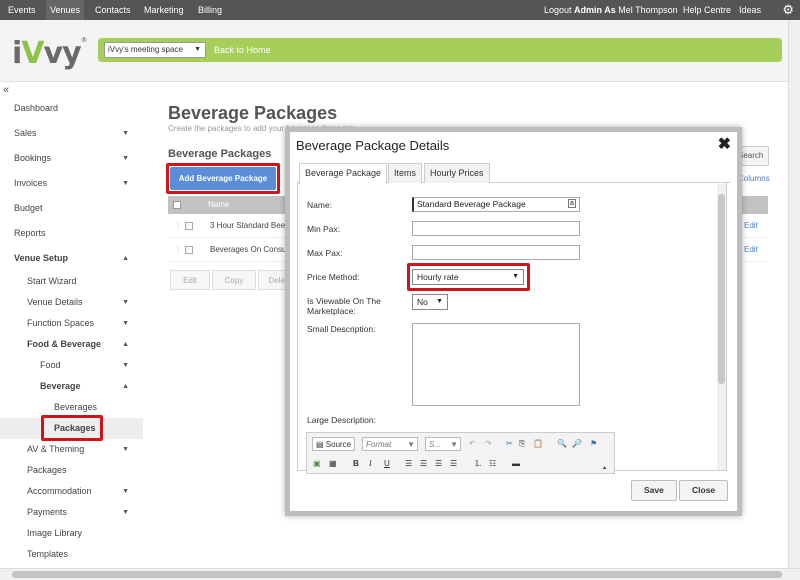  Describe the element at coordinates (155, 50) in the screenshot. I see `space-select: iVvy's meeting space ▼` at that location.